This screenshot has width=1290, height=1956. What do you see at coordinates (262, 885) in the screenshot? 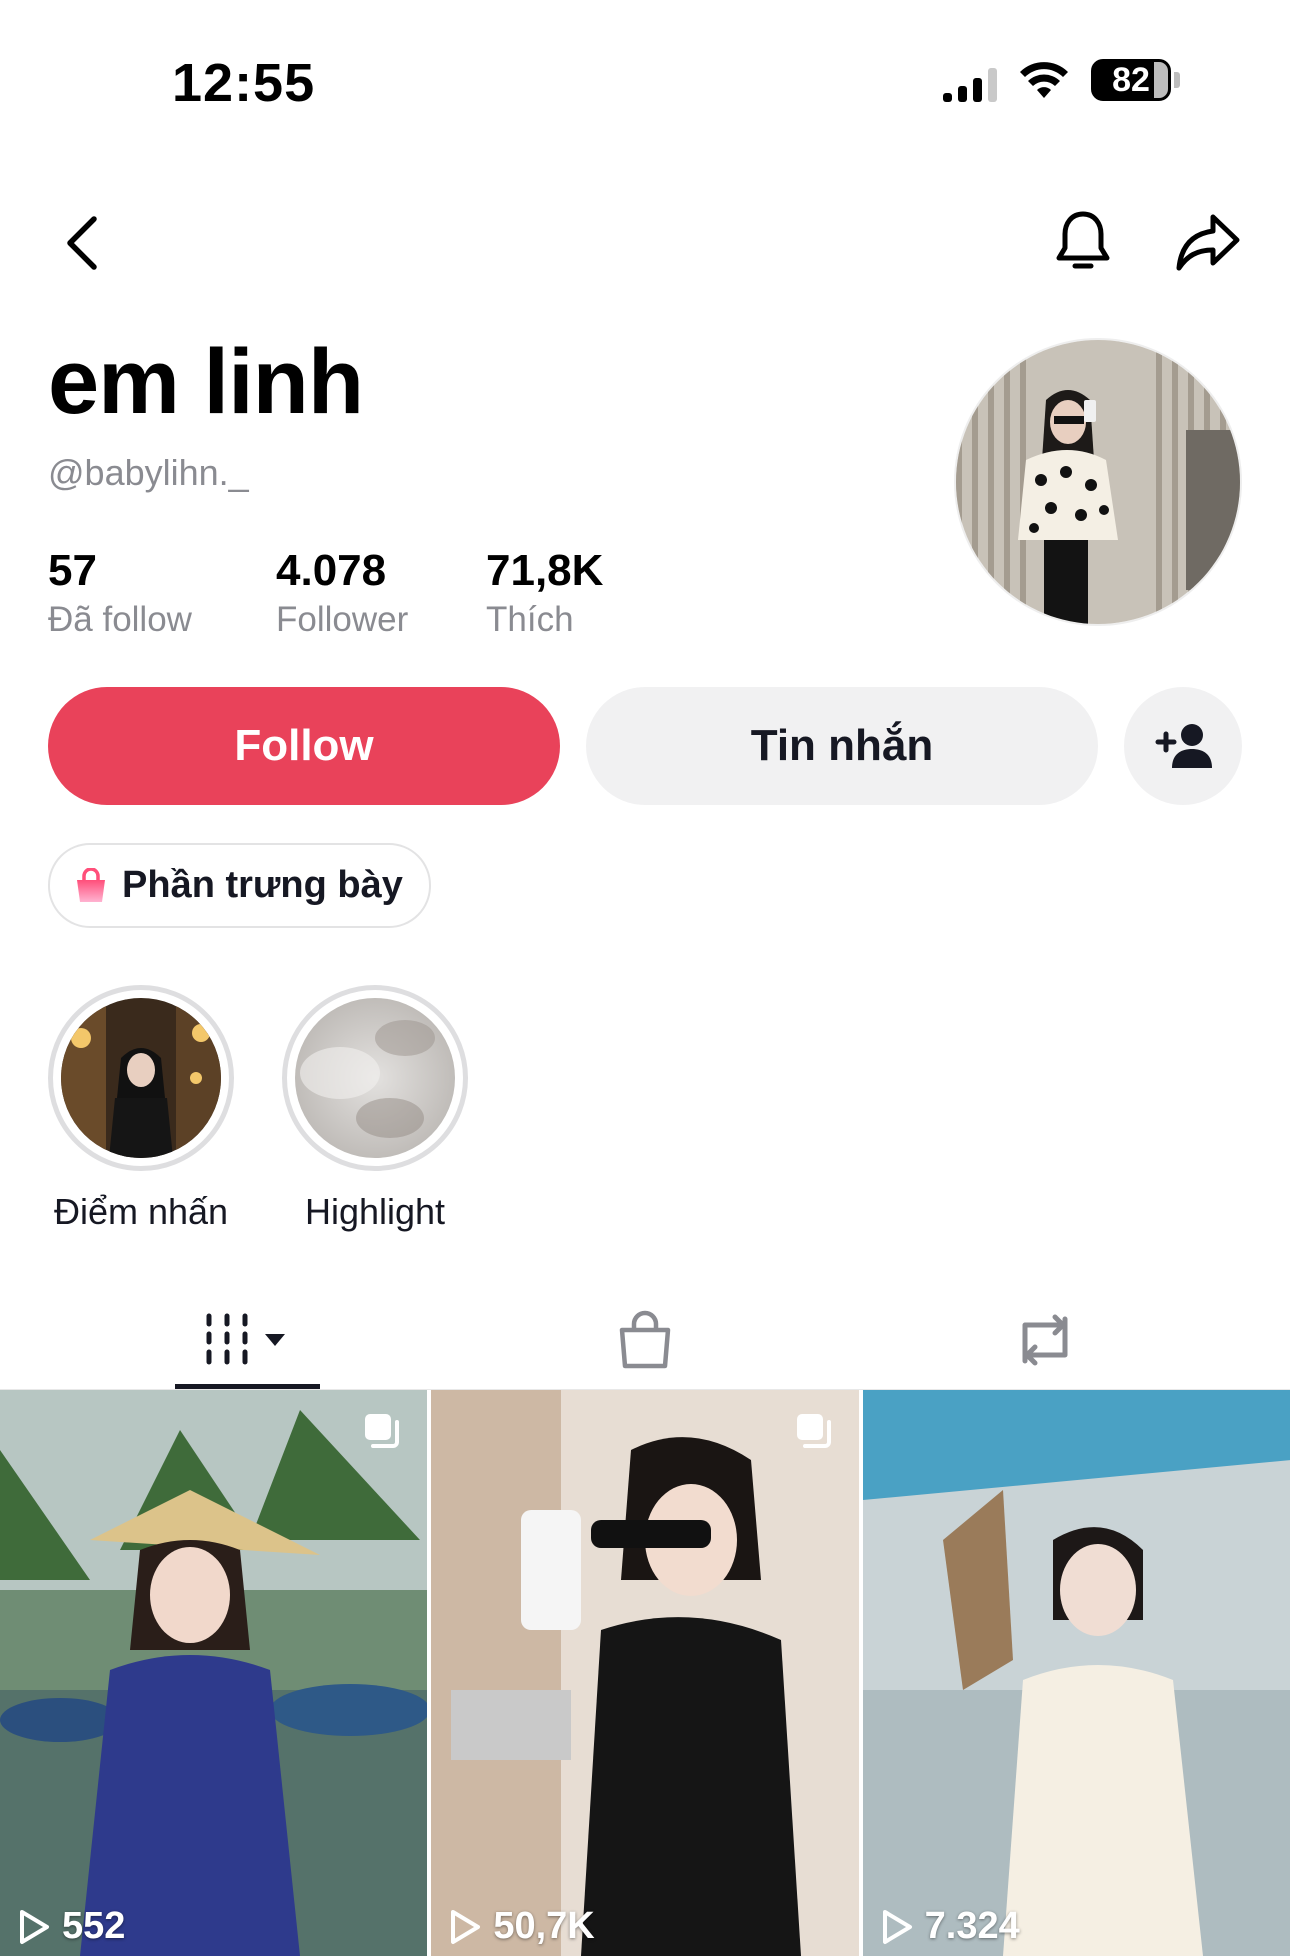
I see `showcase-label: Phần trưng bày` at bounding box center [262, 885].